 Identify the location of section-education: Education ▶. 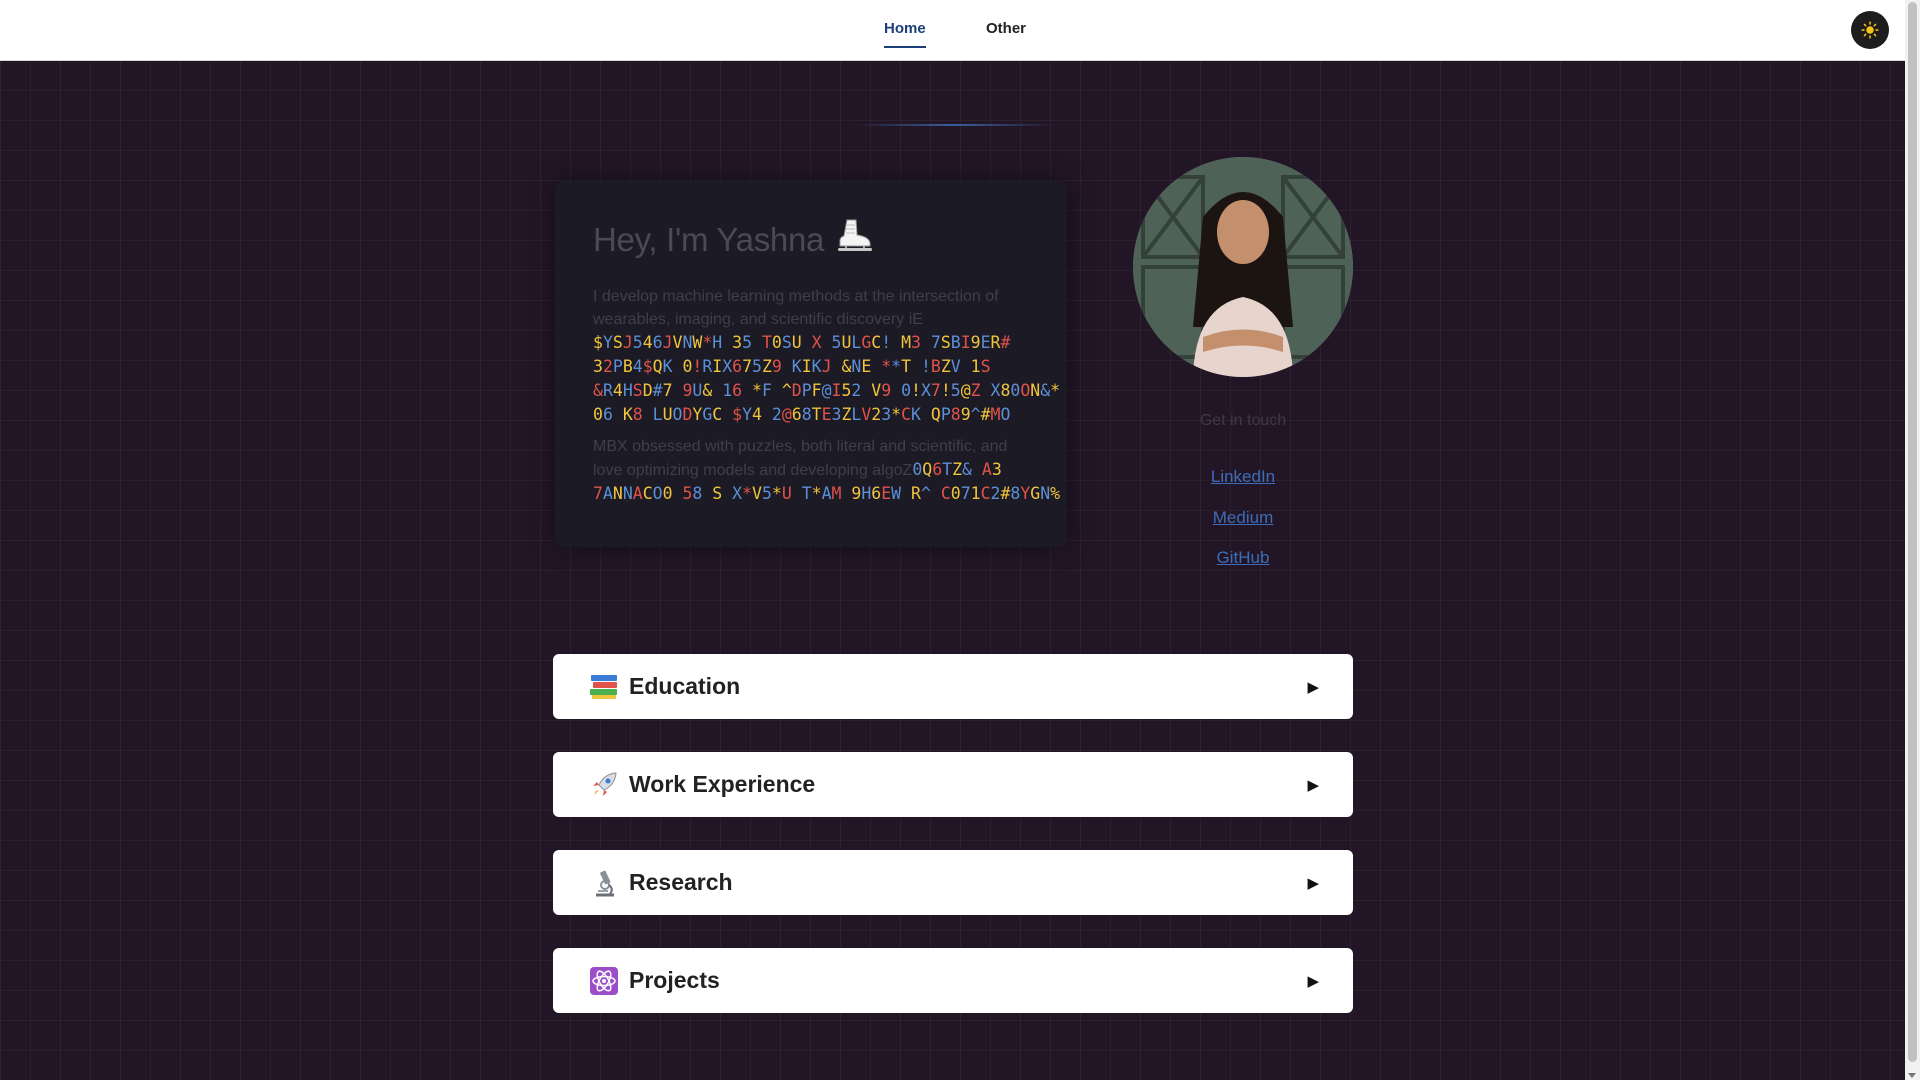
(953, 686).